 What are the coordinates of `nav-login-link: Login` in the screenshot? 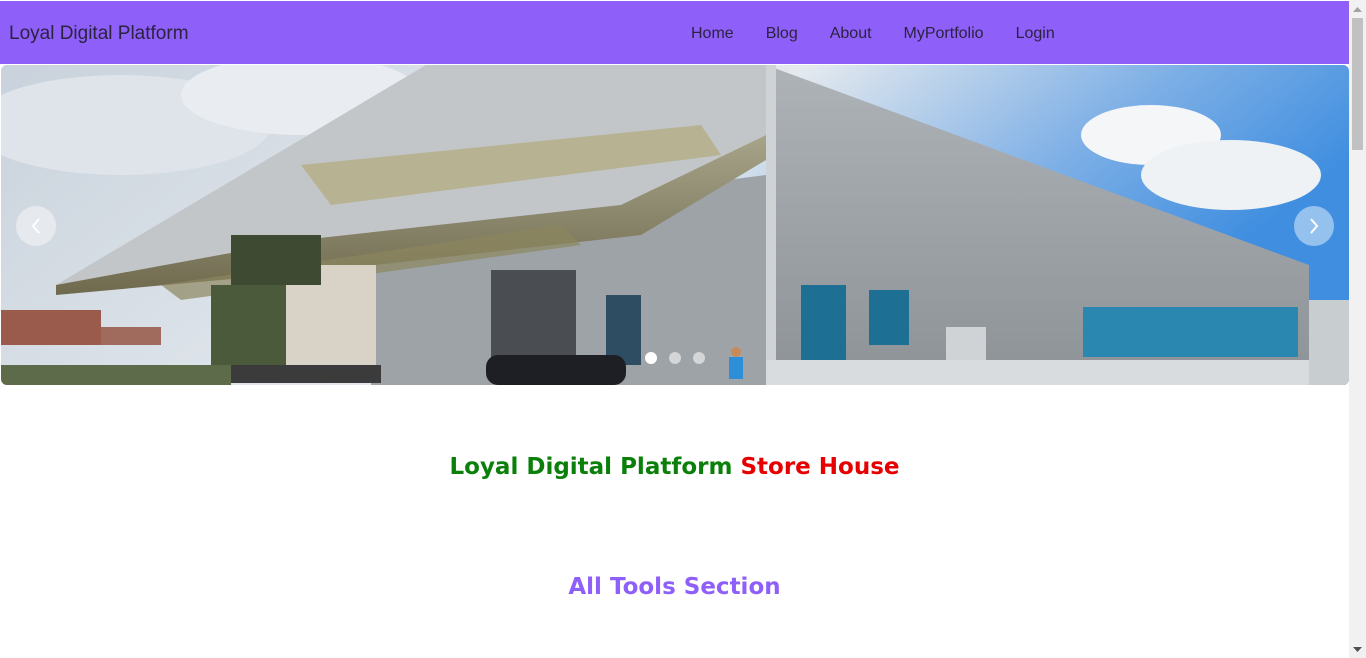 It's located at (1035, 34).